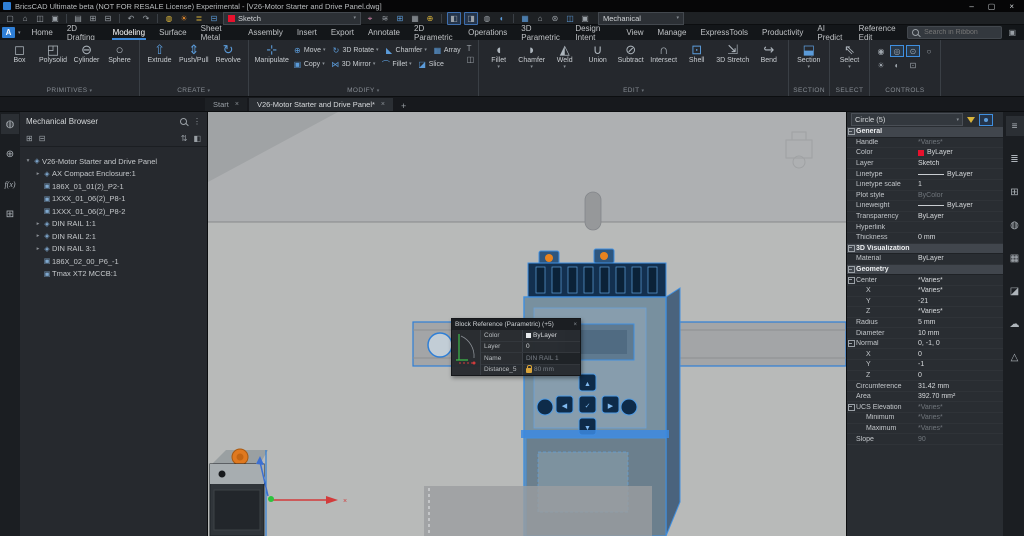 This screenshot has width=1024, height=536. I want to click on light-icon: ☀, so click(881, 65).